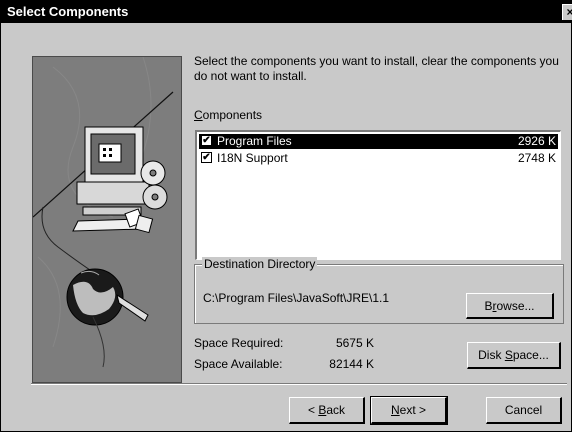  Describe the element at coordinates (378, 158) in the screenshot. I see `list-item-i18n-support: ✔ I18N Support 2748 K` at that location.